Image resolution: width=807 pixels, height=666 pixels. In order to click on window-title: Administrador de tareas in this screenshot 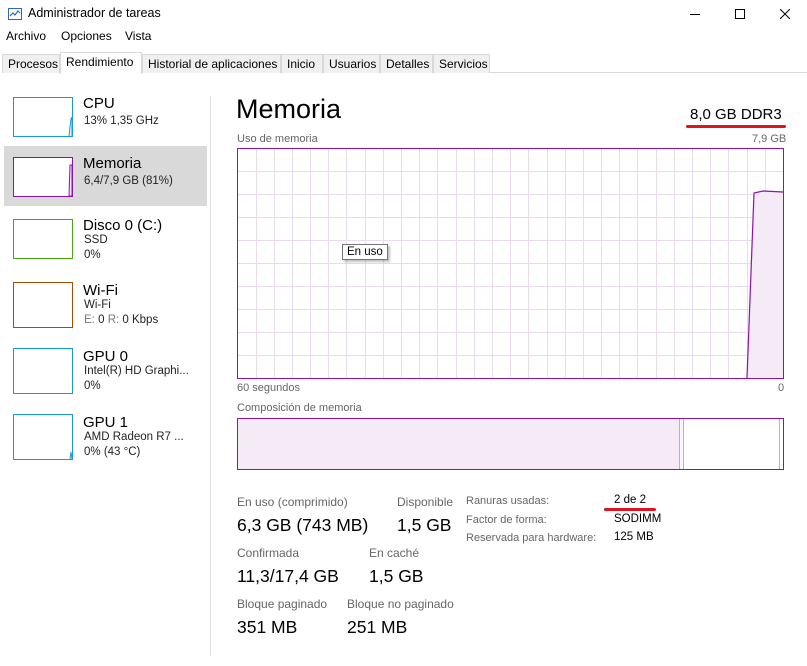, I will do `click(94, 13)`.